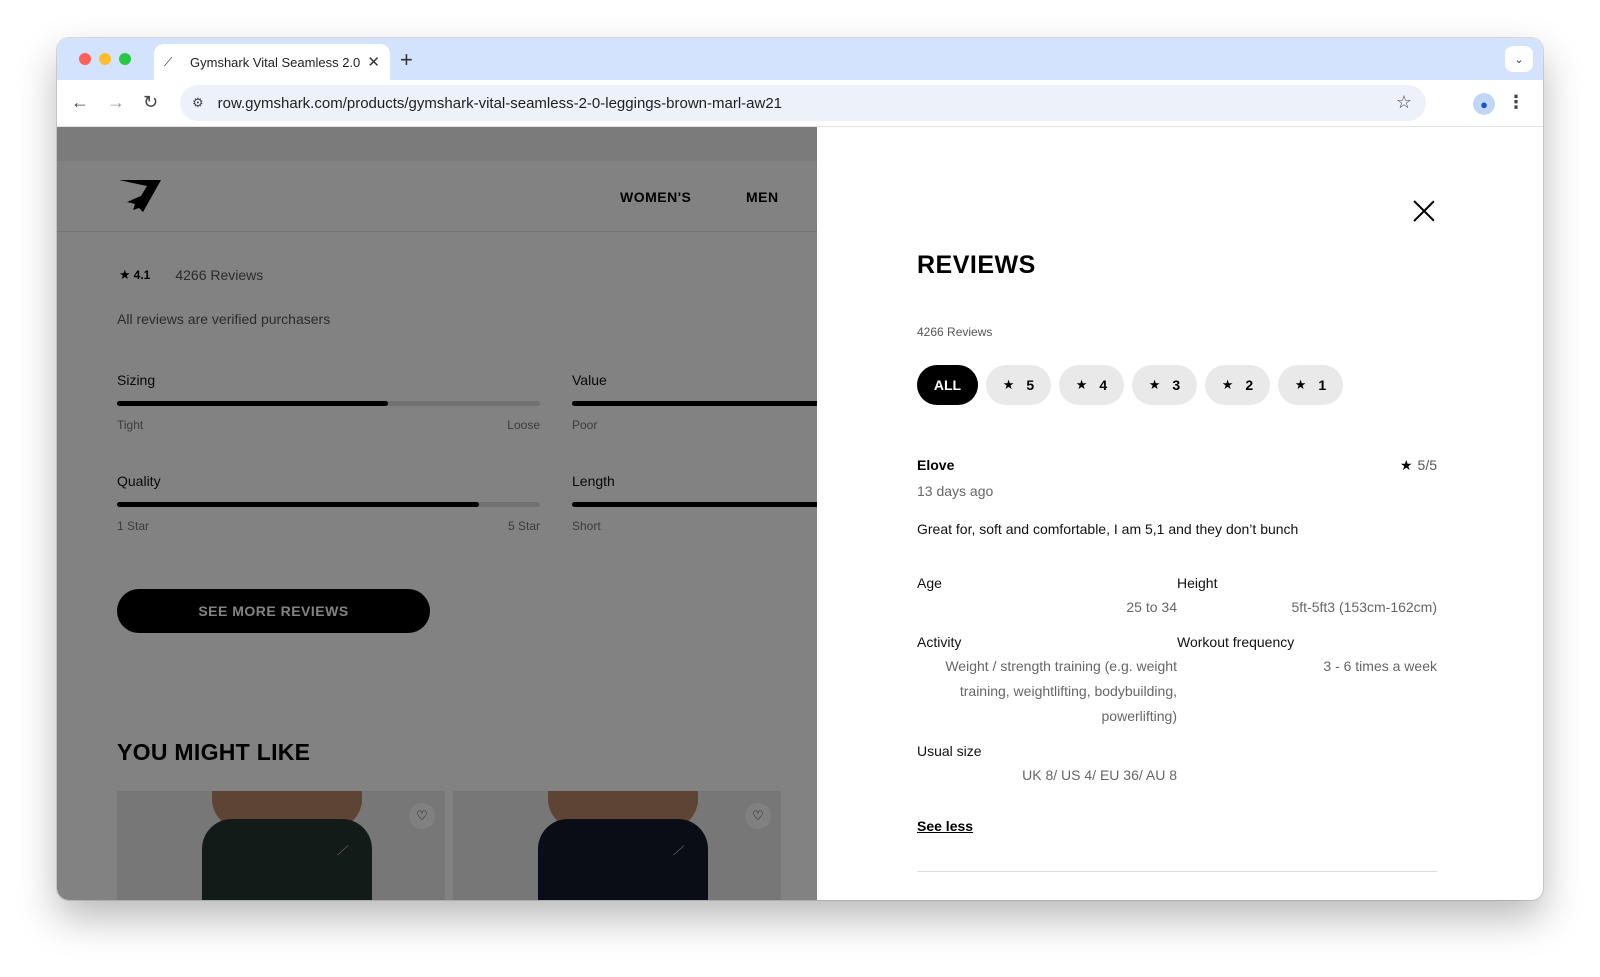 This screenshot has height=977, width=1600. I want to click on back-icon: ←, so click(80, 102).